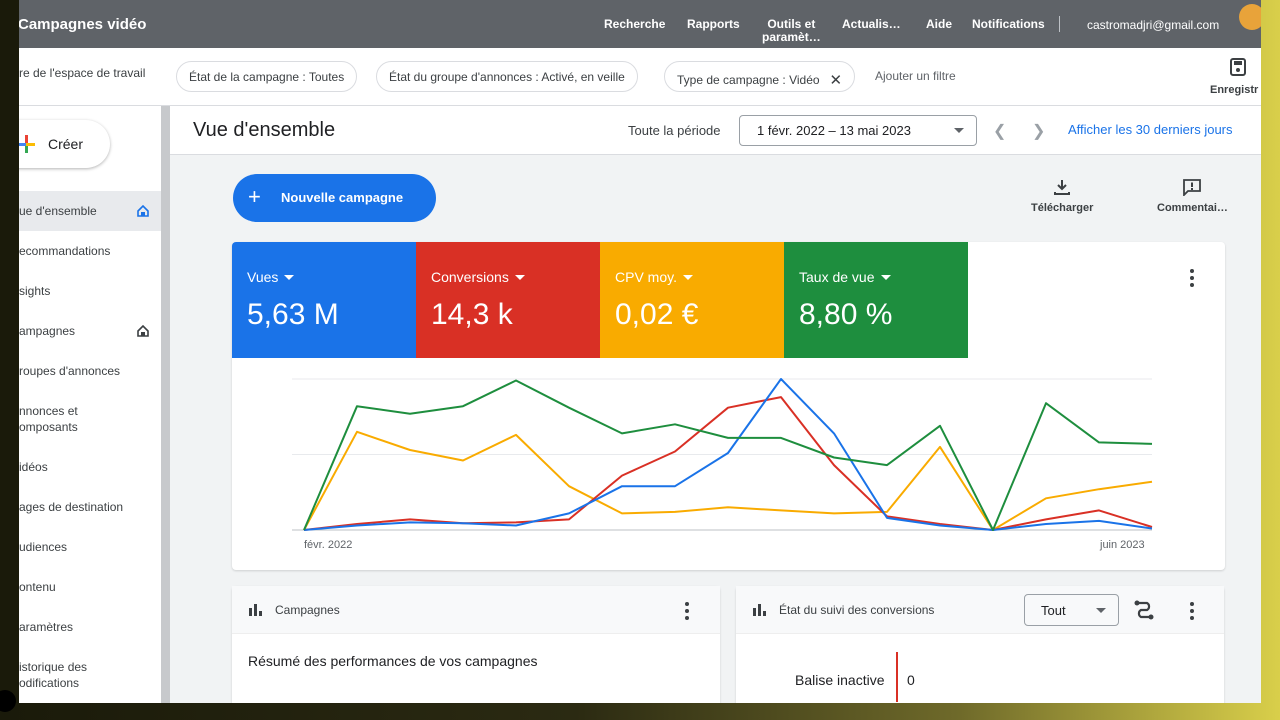 This screenshot has height=720, width=1280. What do you see at coordinates (1238, 67) in the screenshot?
I see `save-icon` at bounding box center [1238, 67].